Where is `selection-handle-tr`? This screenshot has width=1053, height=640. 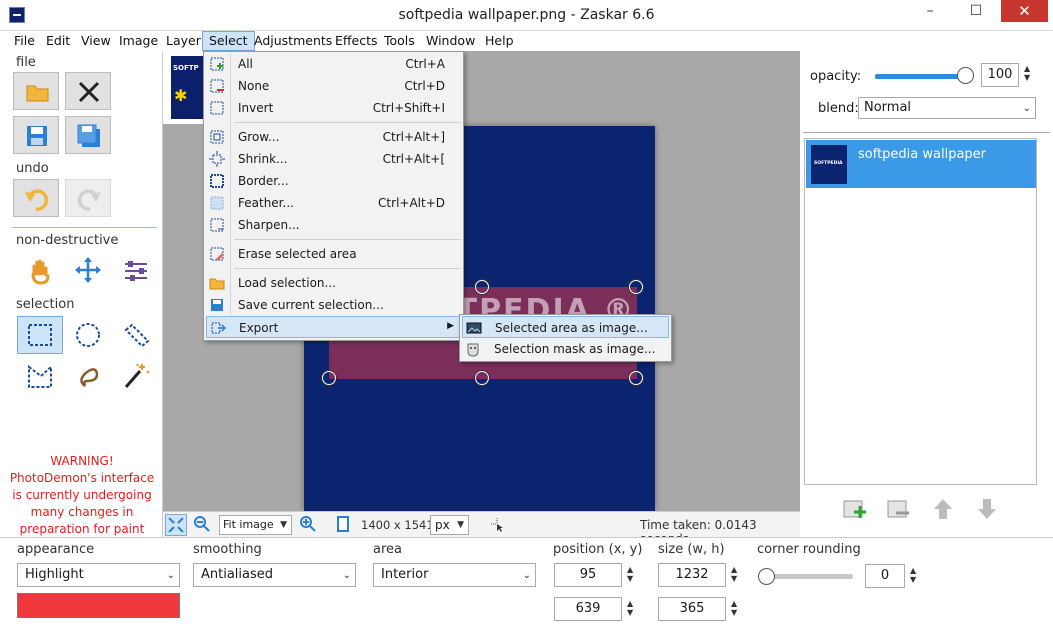 selection-handle-tr is located at coordinates (636, 287).